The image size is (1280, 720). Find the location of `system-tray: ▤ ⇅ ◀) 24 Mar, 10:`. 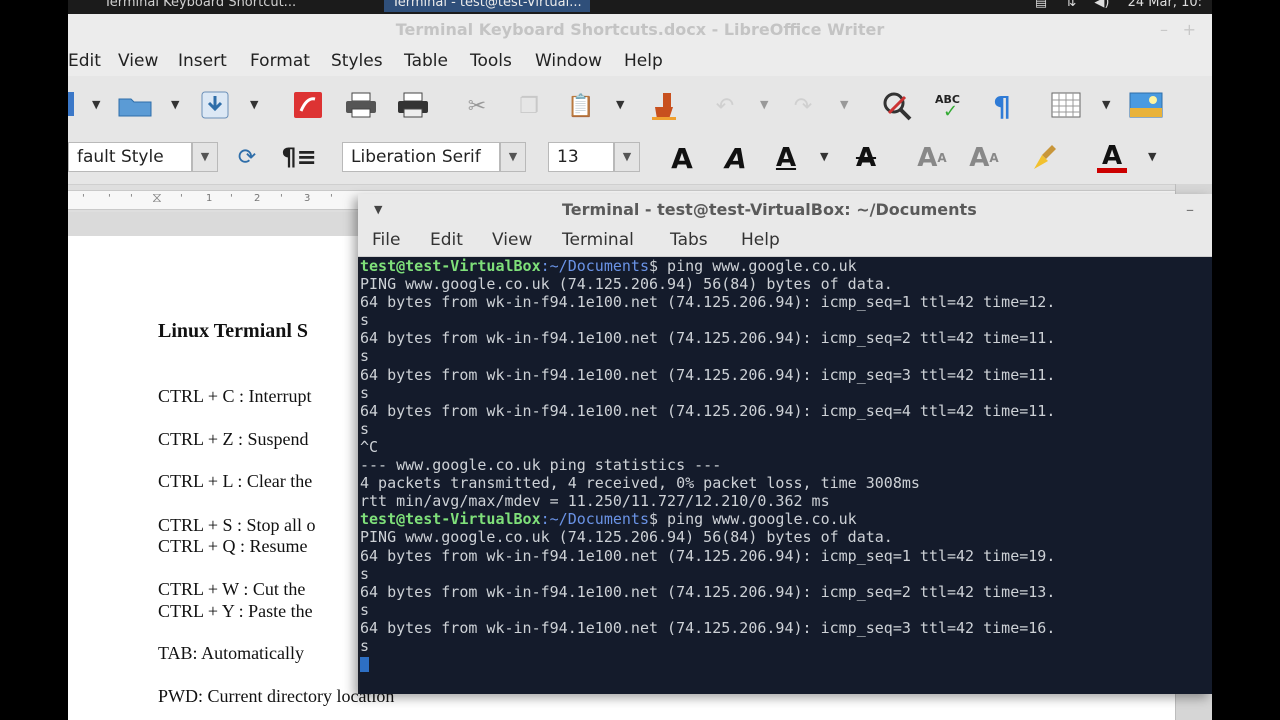

system-tray: ▤ ⇅ ◀) 24 Mar, 10: is located at coordinates (1111, 6).